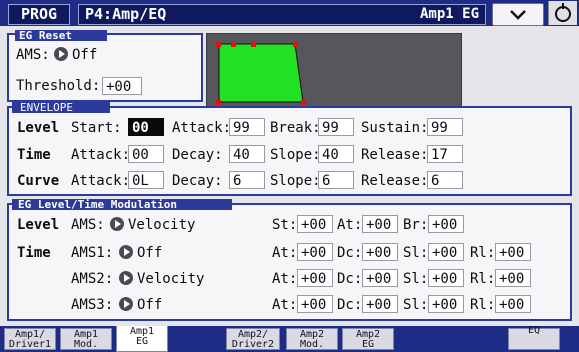 The height and width of the screenshot is (352, 579). I want to click on eg-reset-ams-value: Off, so click(85, 55).